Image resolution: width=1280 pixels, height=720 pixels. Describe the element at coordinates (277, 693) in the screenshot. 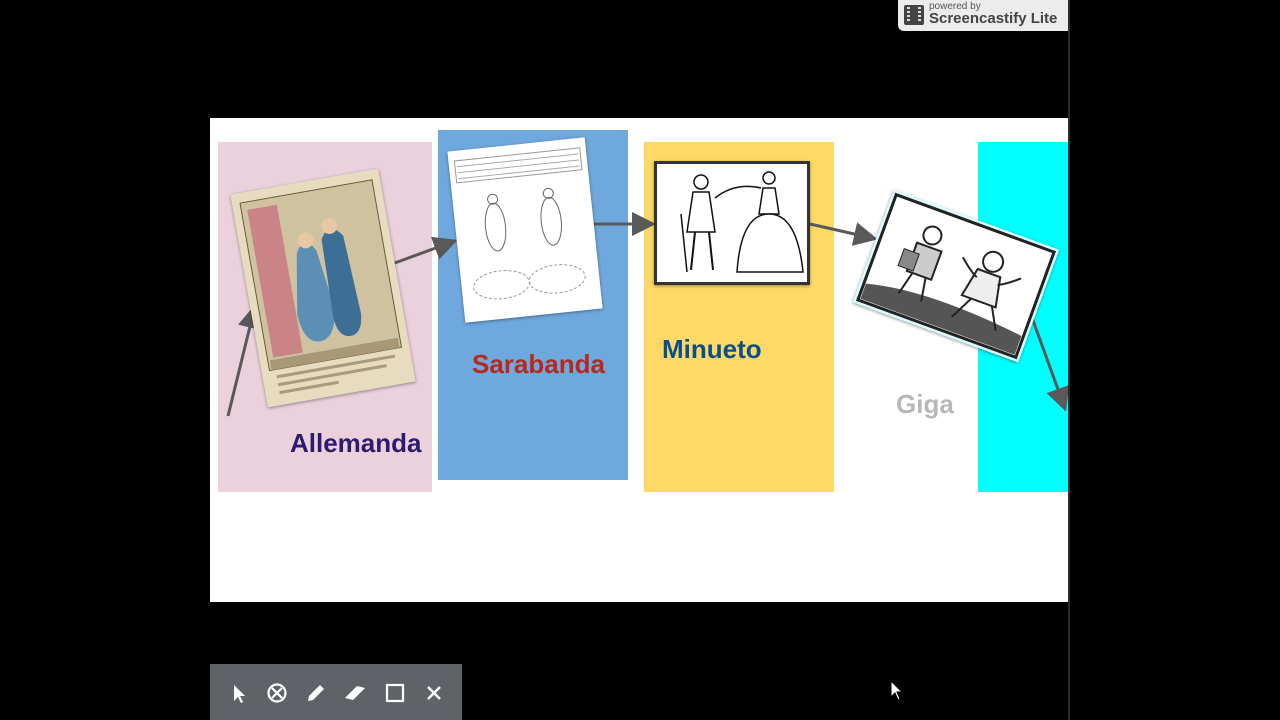

I see `focus-icon` at that location.